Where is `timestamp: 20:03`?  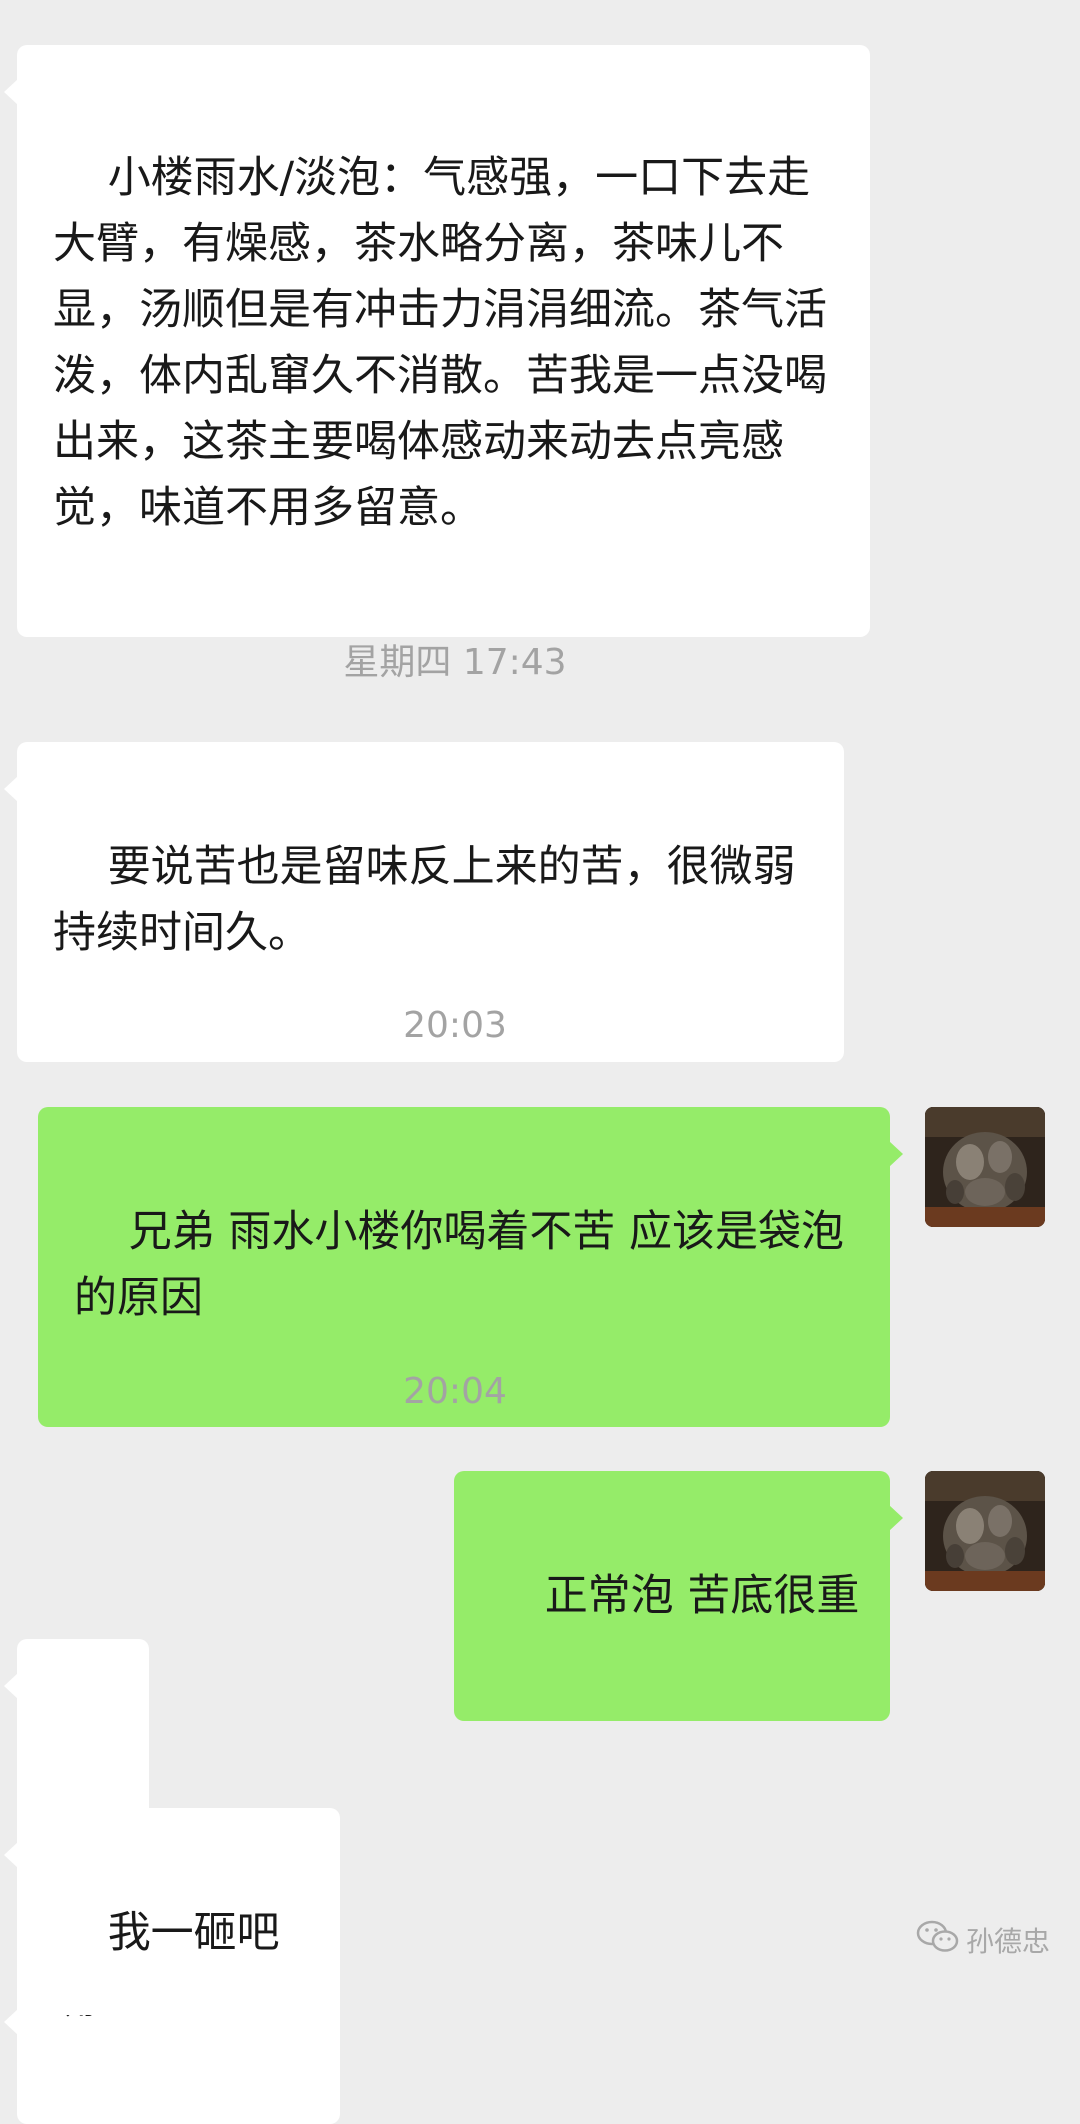 timestamp: 20:03 is located at coordinates (455, 1025).